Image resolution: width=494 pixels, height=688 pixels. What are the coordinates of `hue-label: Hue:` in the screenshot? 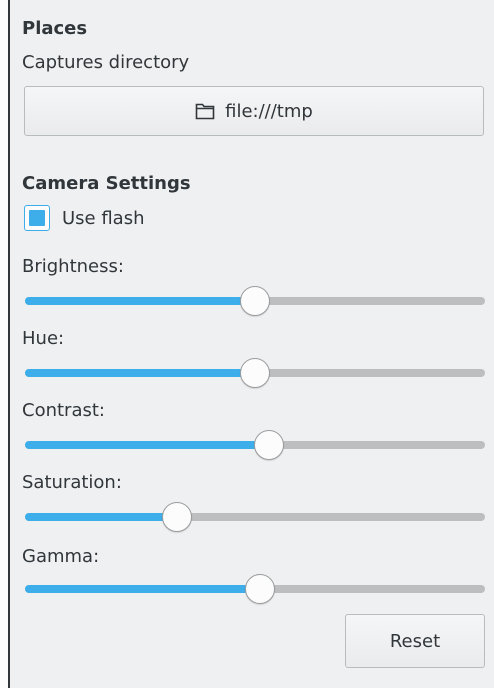 It's located at (43, 338).